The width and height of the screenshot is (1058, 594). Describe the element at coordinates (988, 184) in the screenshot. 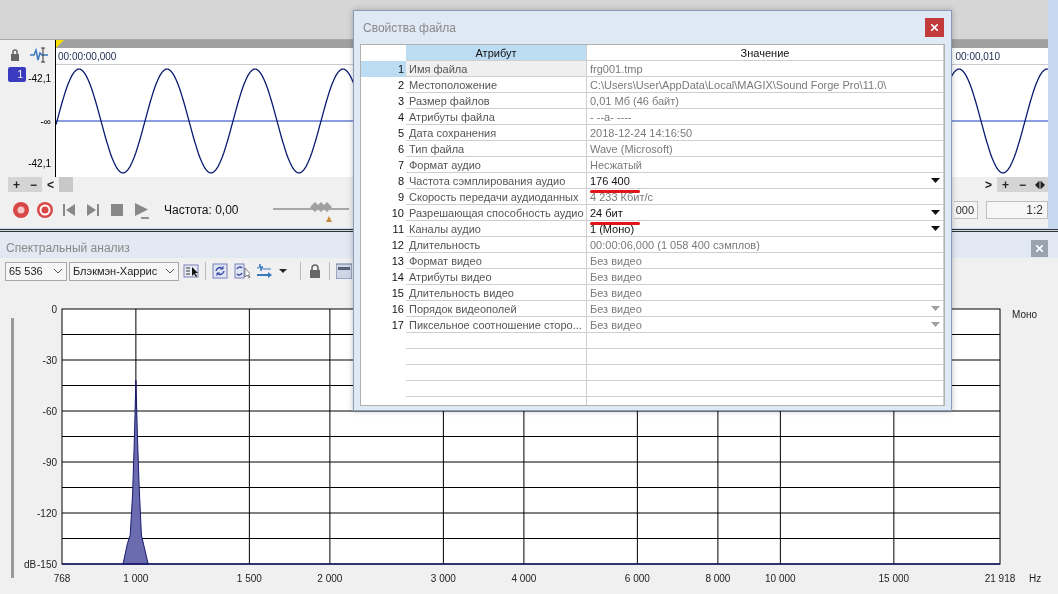

I see `scroll-right-button: >` at that location.